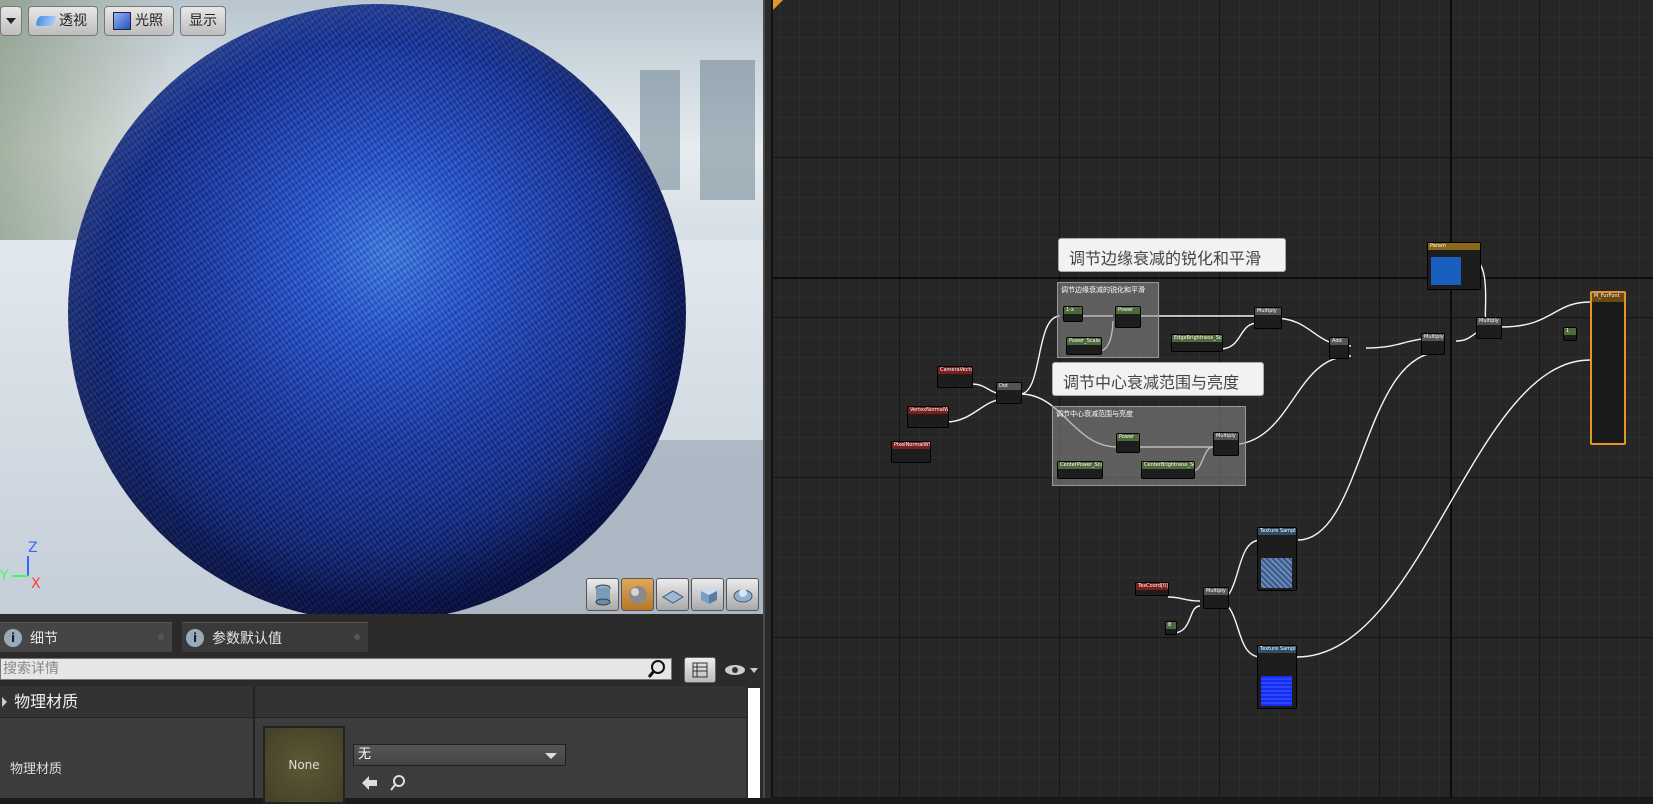 This screenshot has width=1653, height=804. I want to click on cube-icon, so click(708, 595).